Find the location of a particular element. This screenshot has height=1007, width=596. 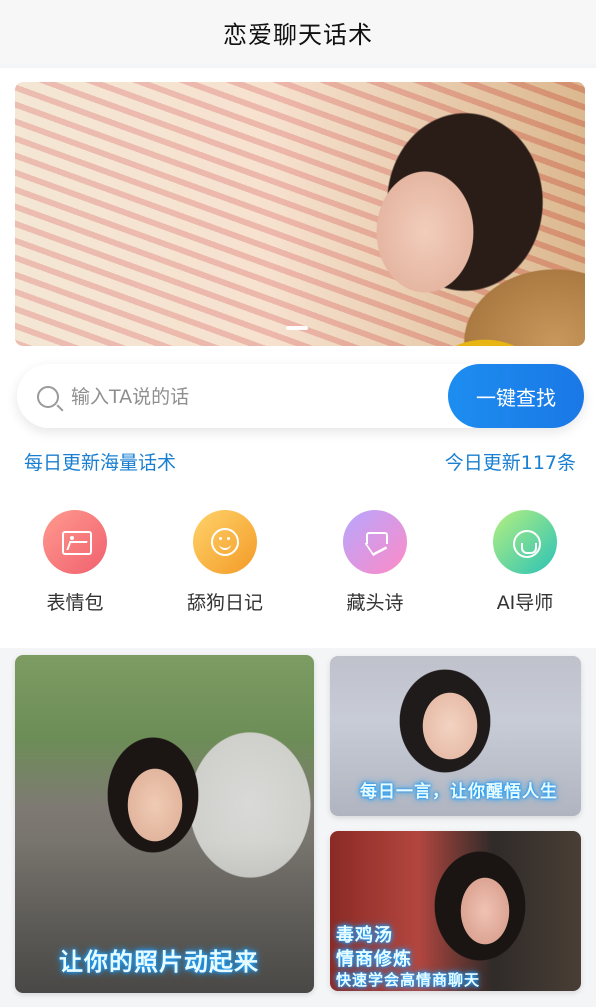

feature-acrostic-poem: 藏头诗 is located at coordinates (375, 562).